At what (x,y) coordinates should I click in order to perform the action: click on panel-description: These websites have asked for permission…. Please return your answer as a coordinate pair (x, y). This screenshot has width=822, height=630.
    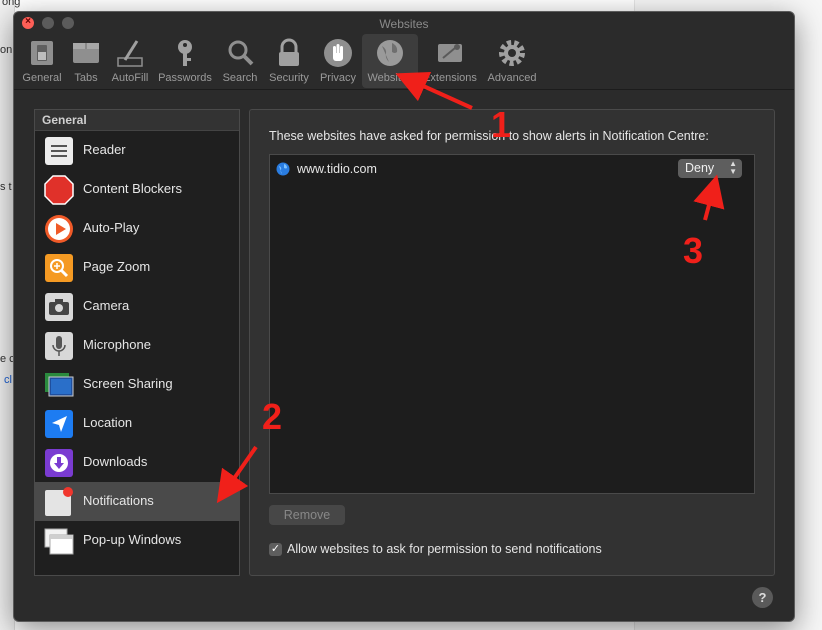
    Looking at the image, I should click on (489, 136).